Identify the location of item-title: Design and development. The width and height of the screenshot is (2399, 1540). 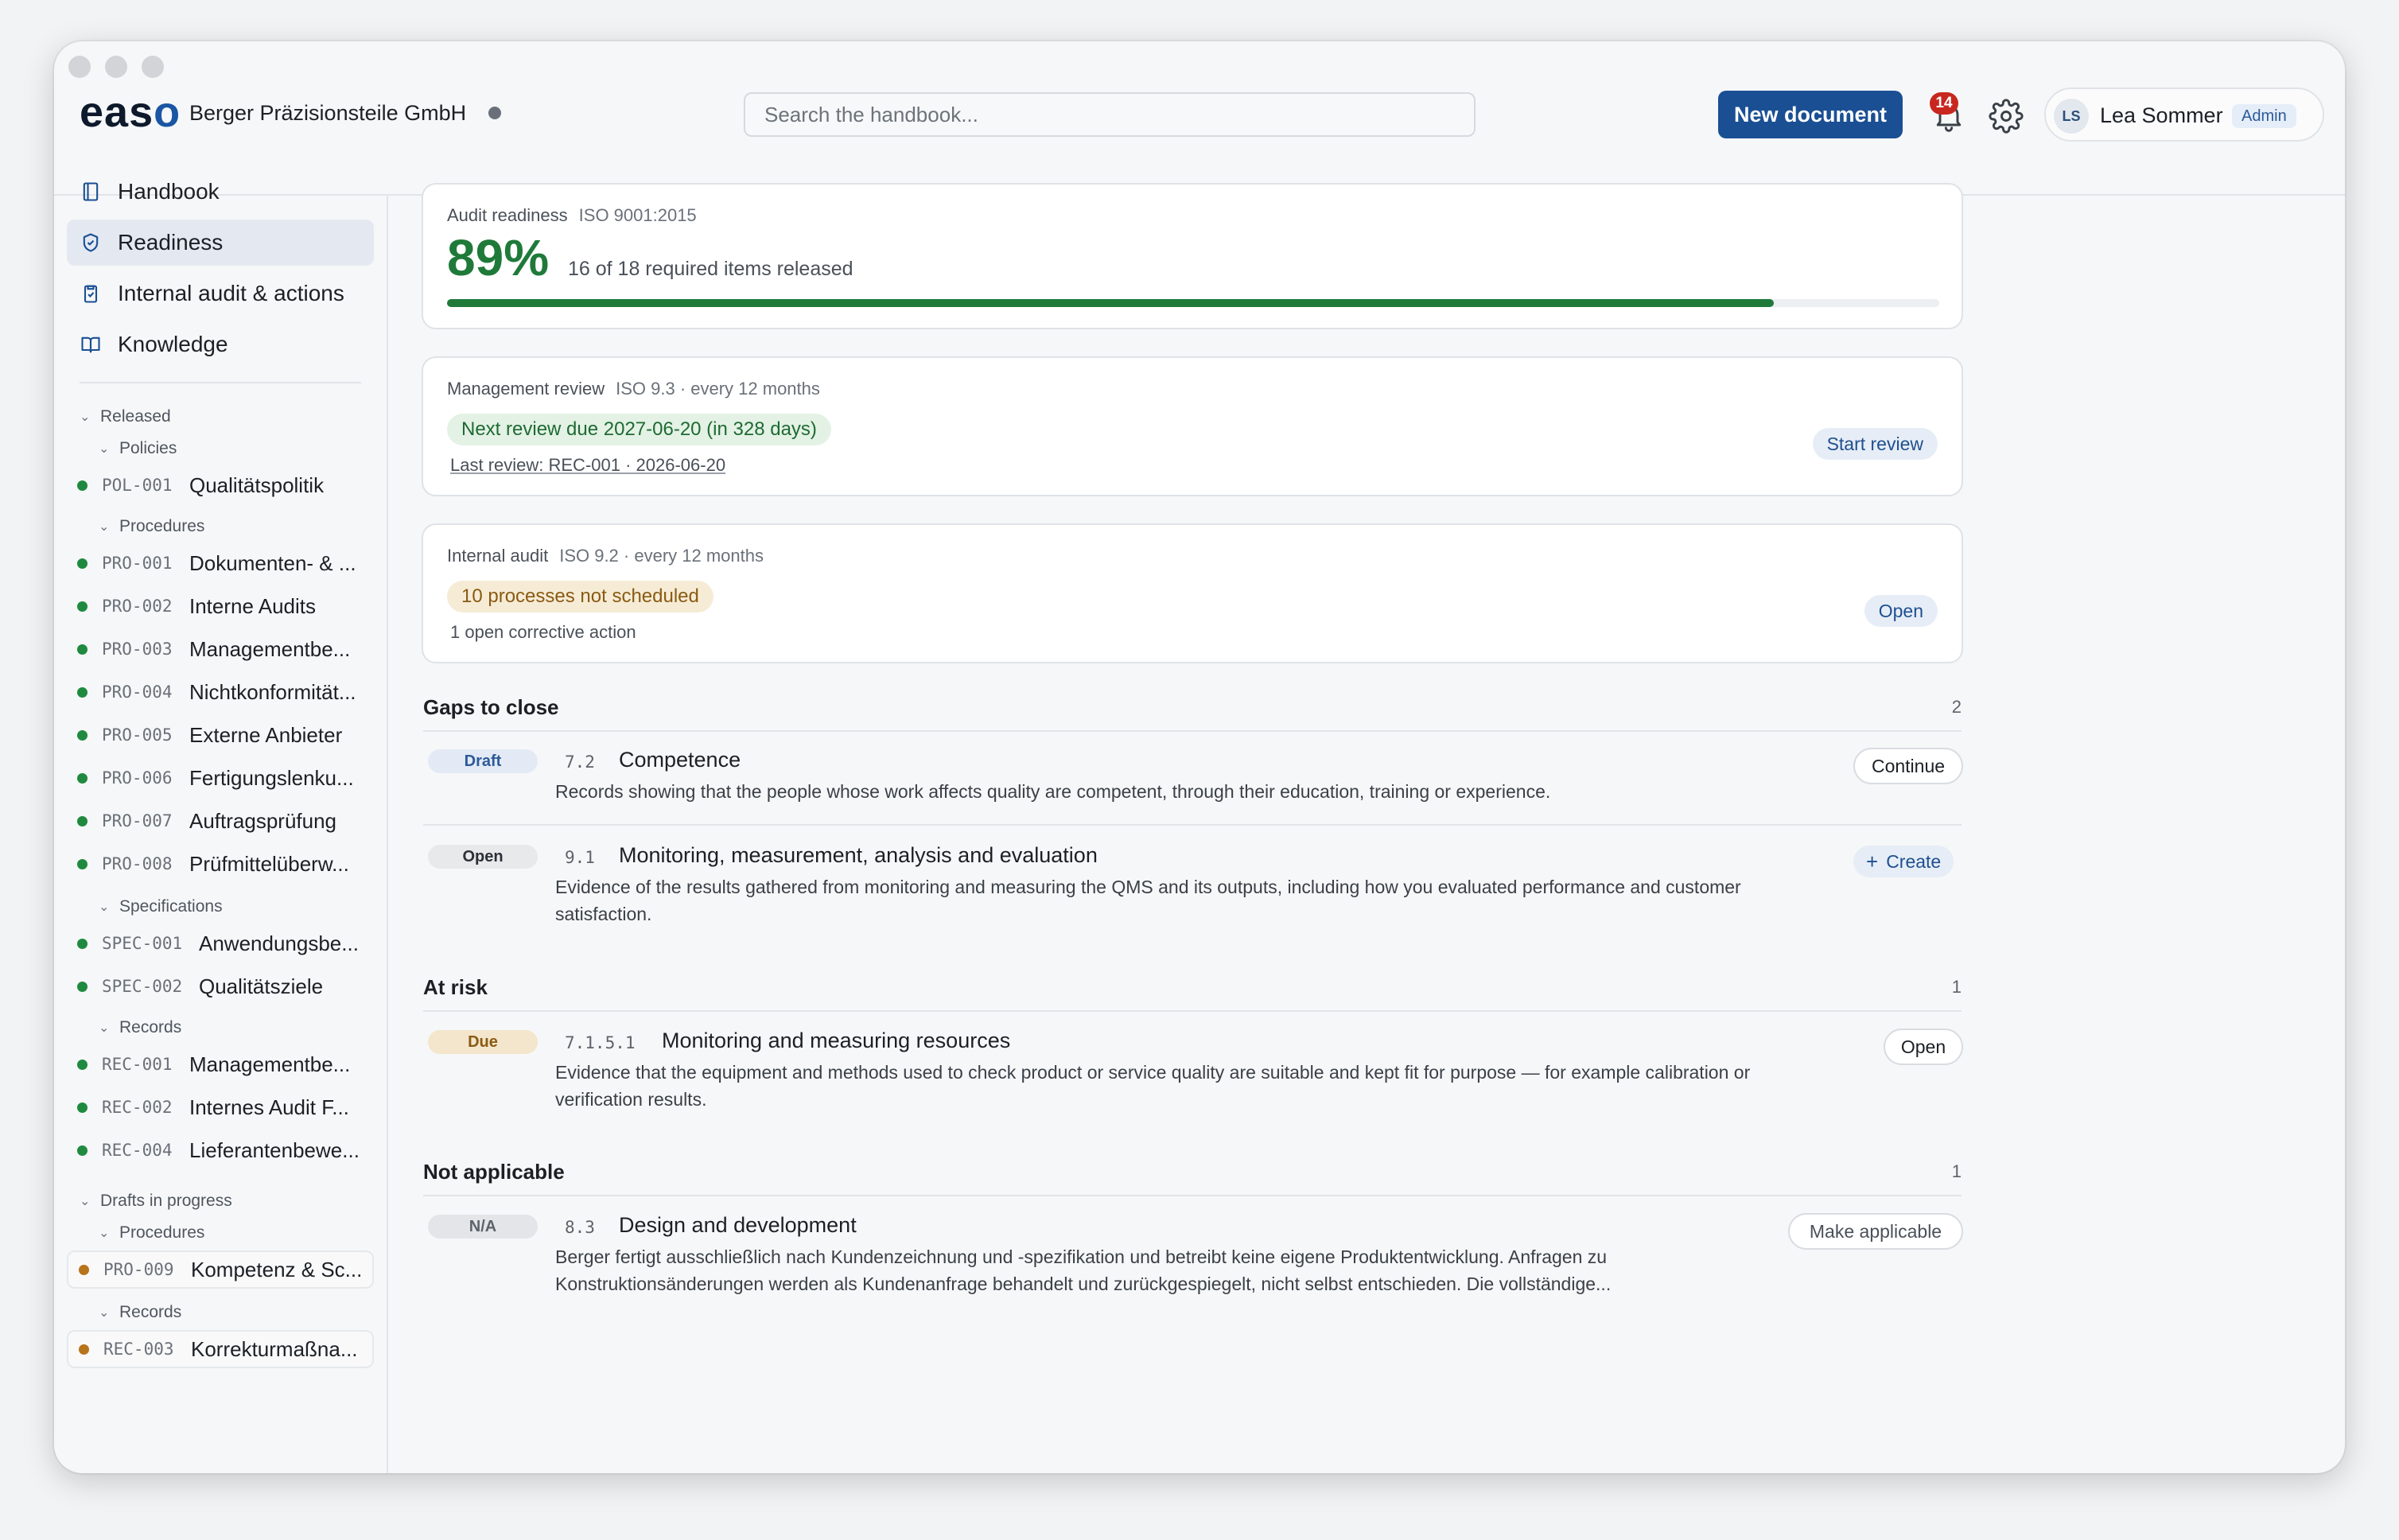
(738, 1225).